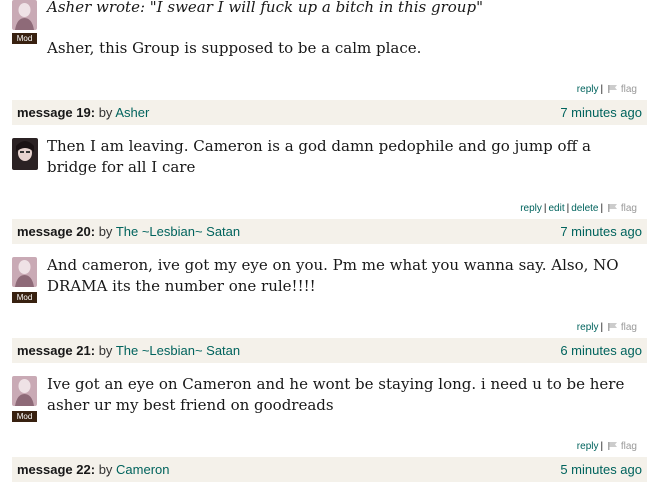 Image resolution: width=667 pixels, height=484 pixels. What do you see at coordinates (56, 350) in the screenshot?
I see `message-number: message 21:` at bounding box center [56, 350].